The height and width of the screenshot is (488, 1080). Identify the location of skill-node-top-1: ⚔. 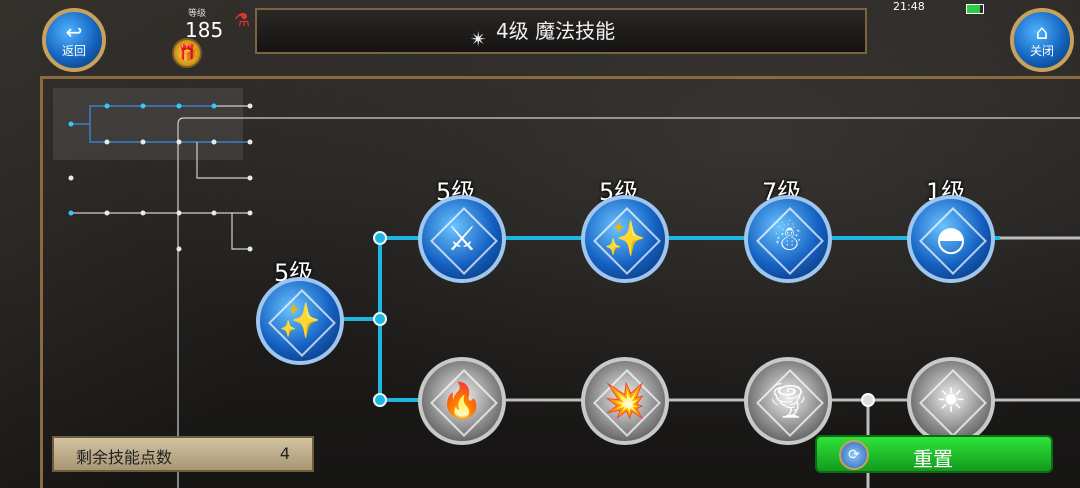
(462, 239).